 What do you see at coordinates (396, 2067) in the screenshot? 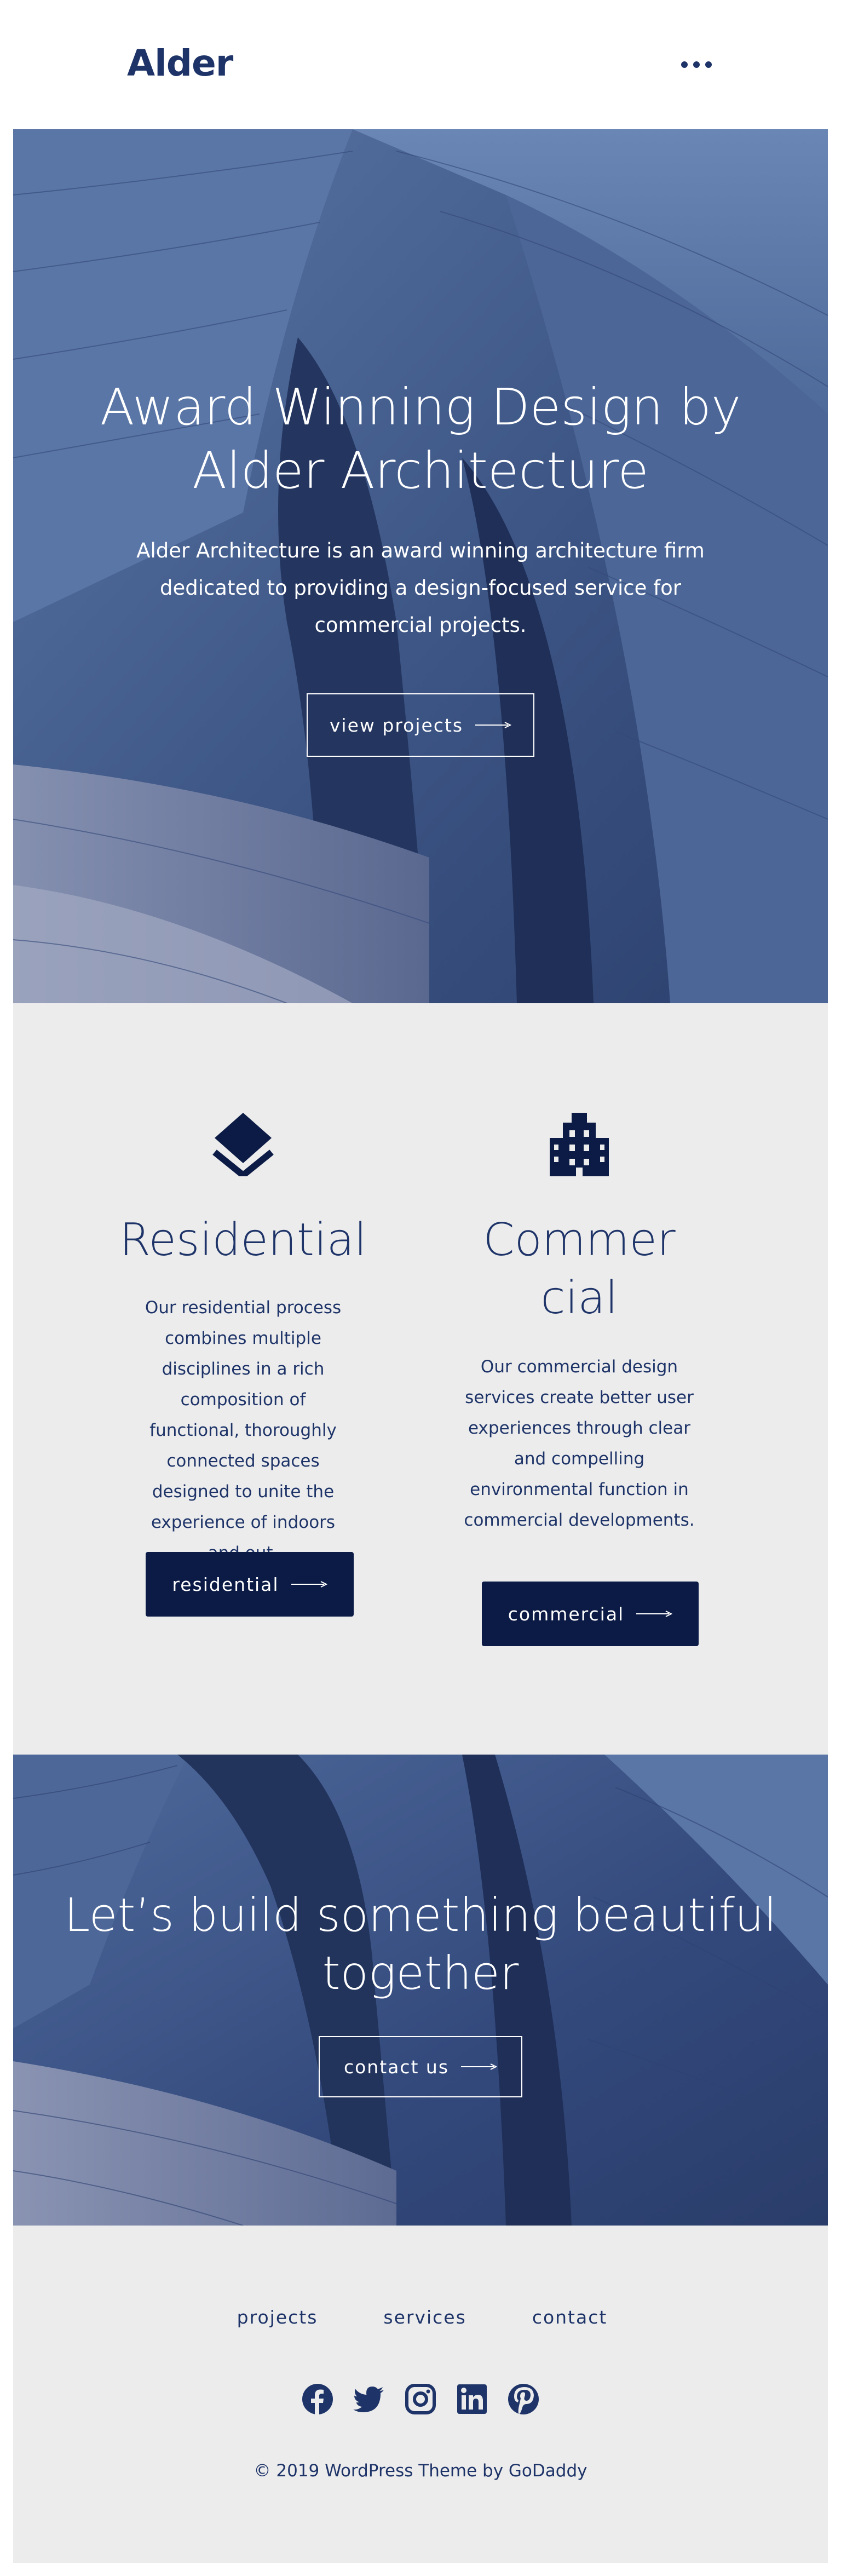
I see `contact-us-label: contact us` at bounding box center [396, 2067].